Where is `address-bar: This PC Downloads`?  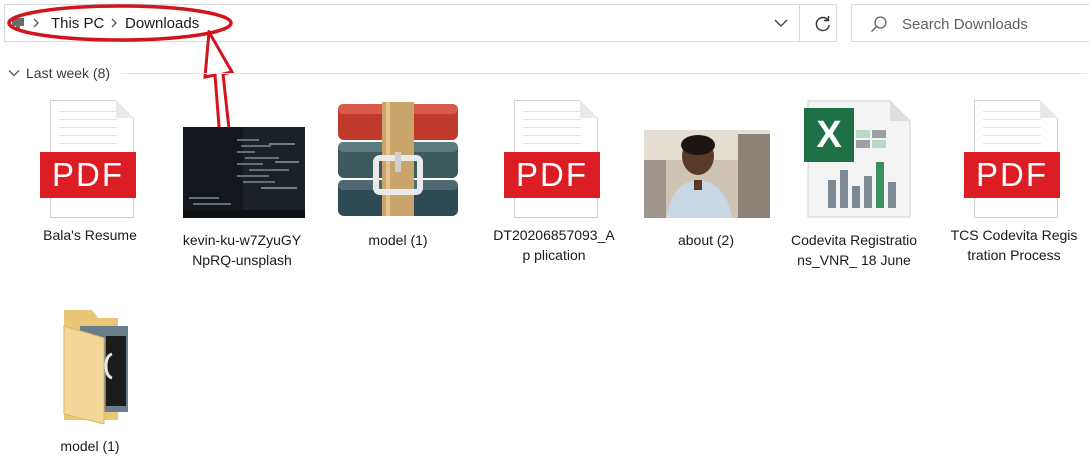 address-bar: This PC Downloads is located at coordinates (420, 23).